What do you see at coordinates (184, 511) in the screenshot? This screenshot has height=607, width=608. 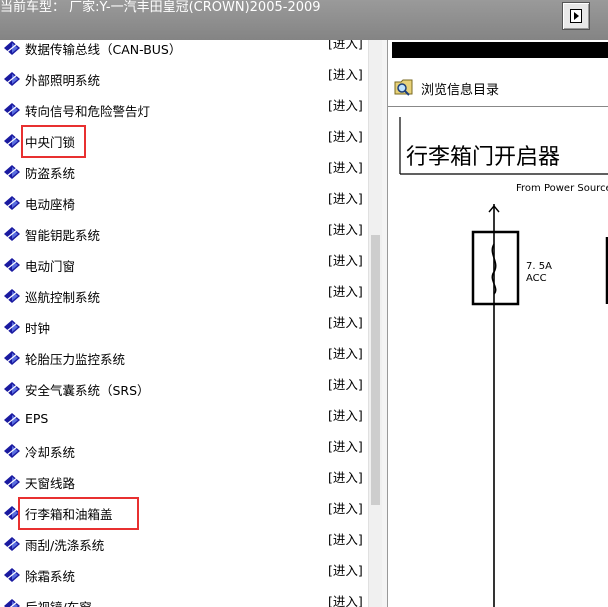 I see `list-item: 行李箱和油箱盖 [进入]` at bounding box center [184, 511].